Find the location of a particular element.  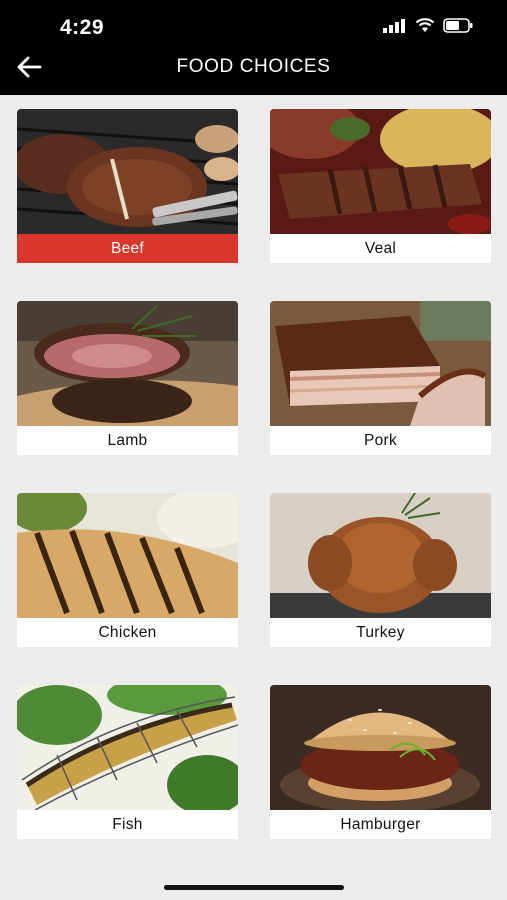

status-icons is located at coordinates (428, 25).